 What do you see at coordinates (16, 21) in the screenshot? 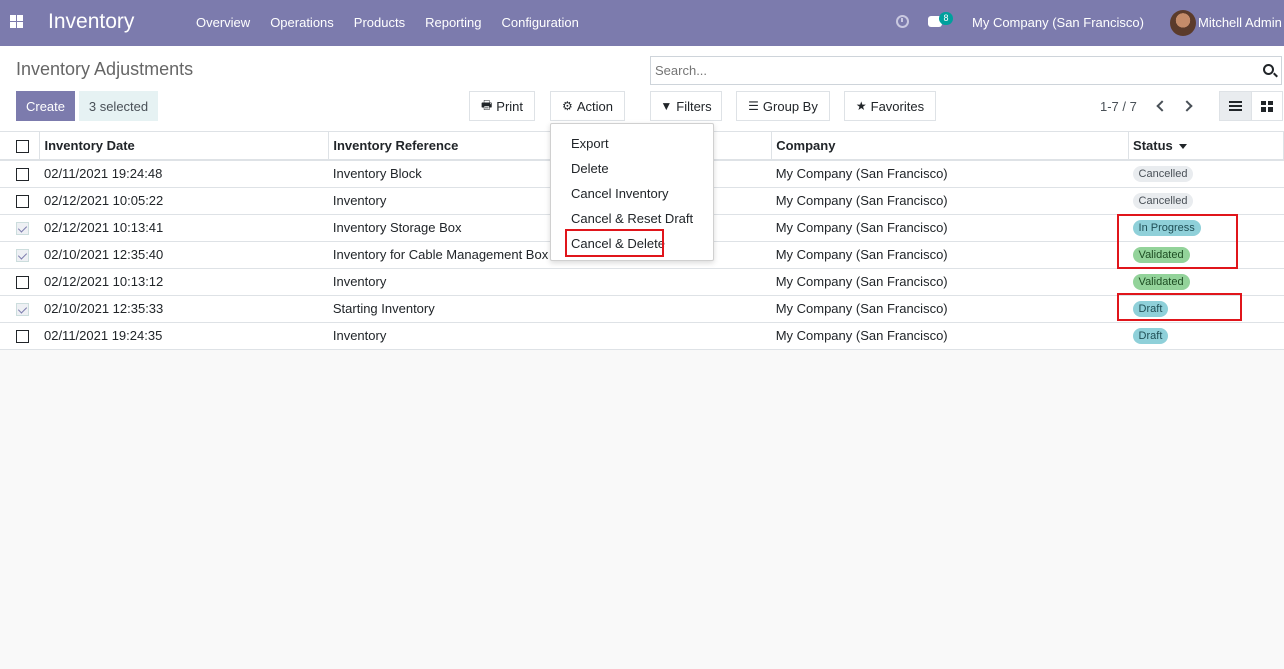
I see `apps-menu-icon` at bounding box center [16, 21].